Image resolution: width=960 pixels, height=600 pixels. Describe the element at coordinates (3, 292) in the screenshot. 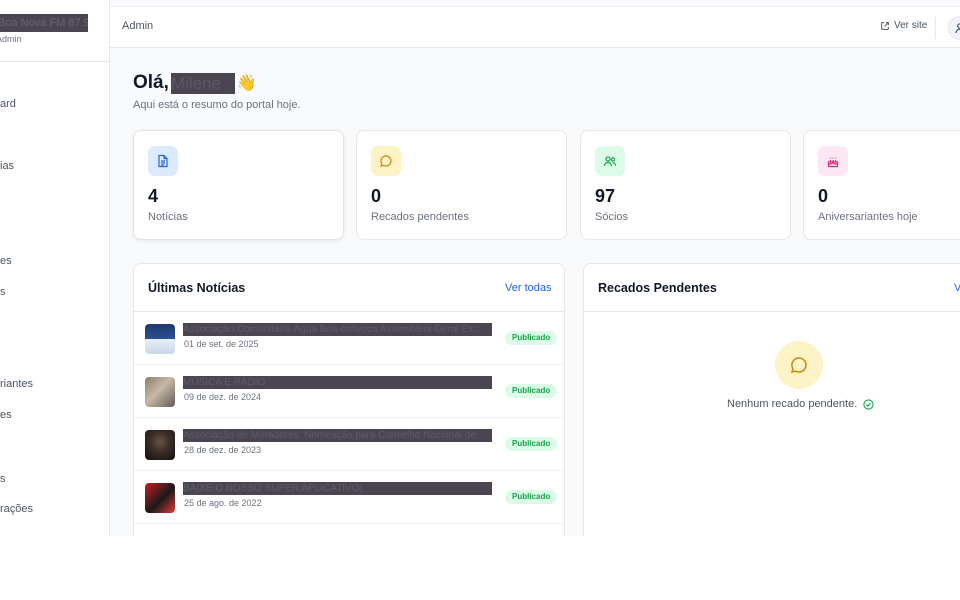

I see `sidebar-item-4: s` at that location.